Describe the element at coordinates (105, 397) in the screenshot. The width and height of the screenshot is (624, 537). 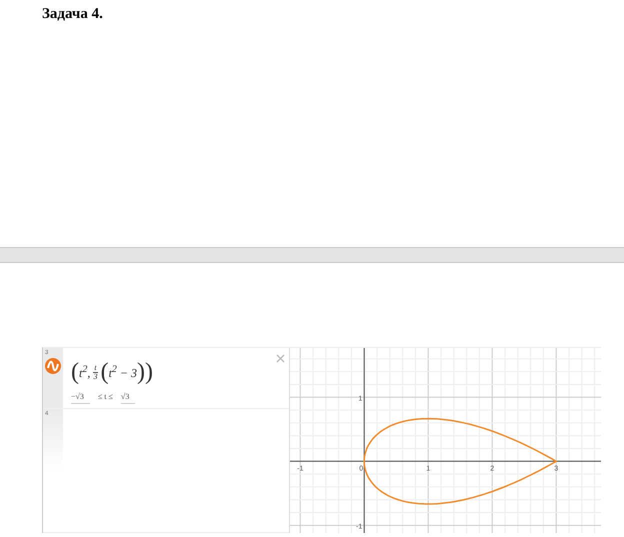
I see `domain-inequality: ≤ t ≤` at that location.